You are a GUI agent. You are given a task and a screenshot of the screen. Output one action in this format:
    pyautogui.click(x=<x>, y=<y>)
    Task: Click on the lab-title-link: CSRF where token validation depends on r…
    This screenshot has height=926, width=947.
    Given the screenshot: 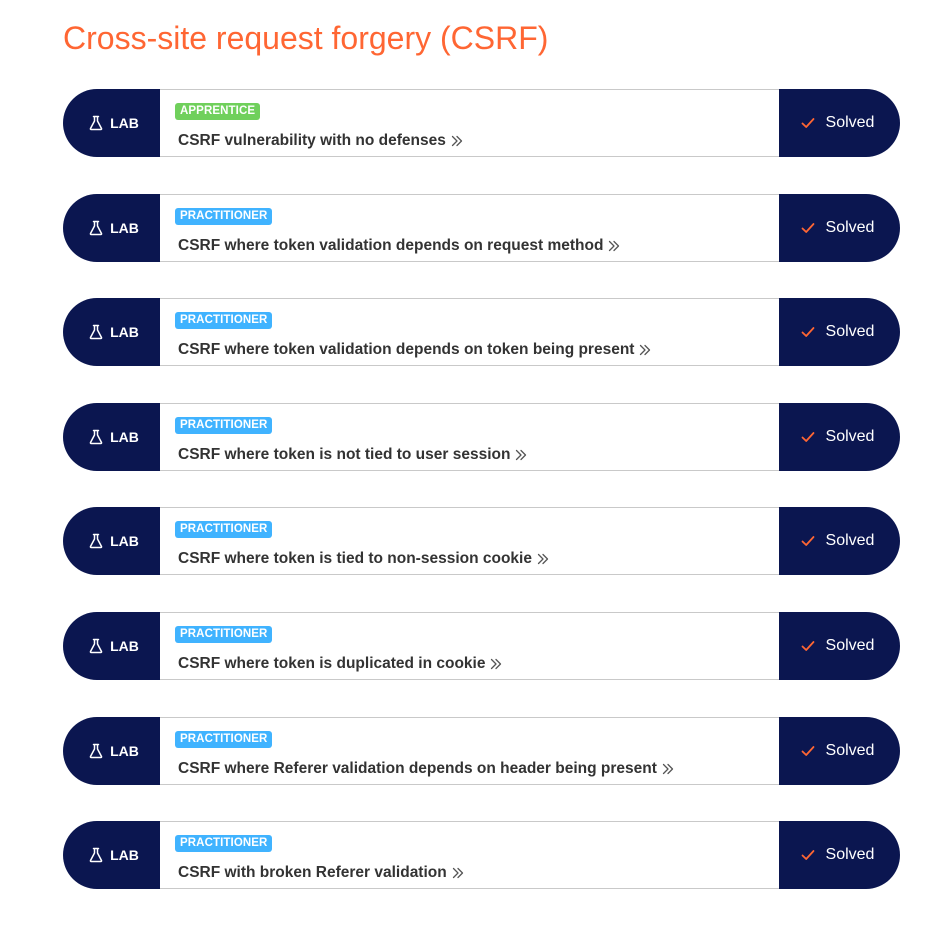 What is the action you would take?
    pyautogui.click(x=399, y=246)
    